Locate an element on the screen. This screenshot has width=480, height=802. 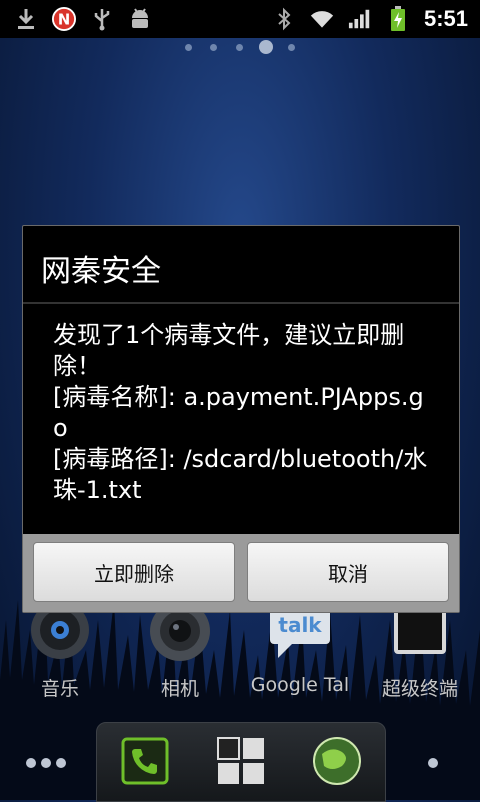
app-label: 相机 is located at coordinates (179, 689).